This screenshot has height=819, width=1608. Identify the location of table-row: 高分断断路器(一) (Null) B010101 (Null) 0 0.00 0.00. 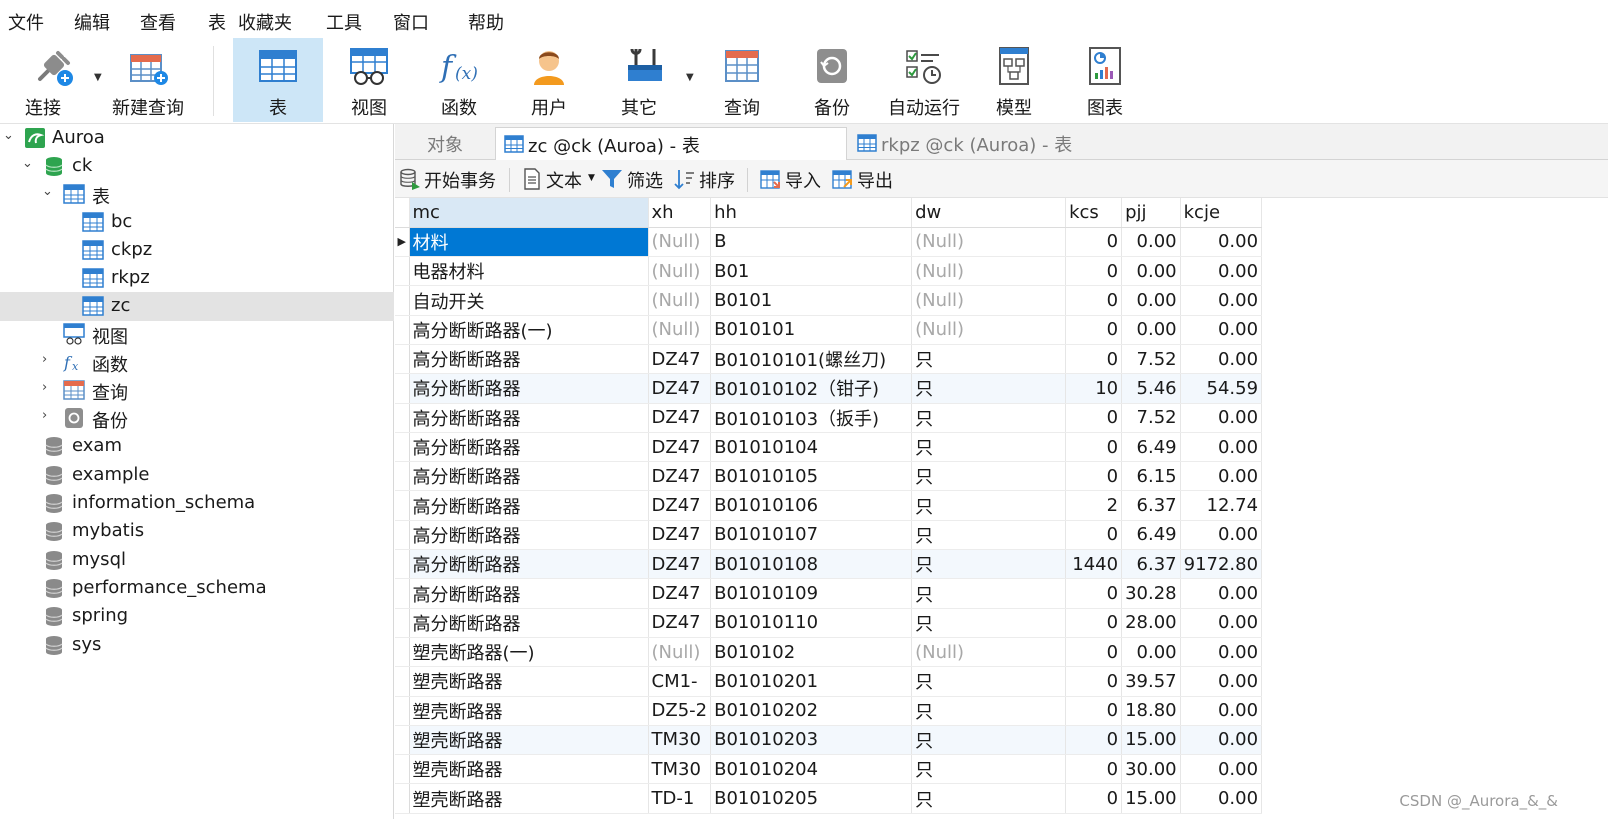
(829, 330).